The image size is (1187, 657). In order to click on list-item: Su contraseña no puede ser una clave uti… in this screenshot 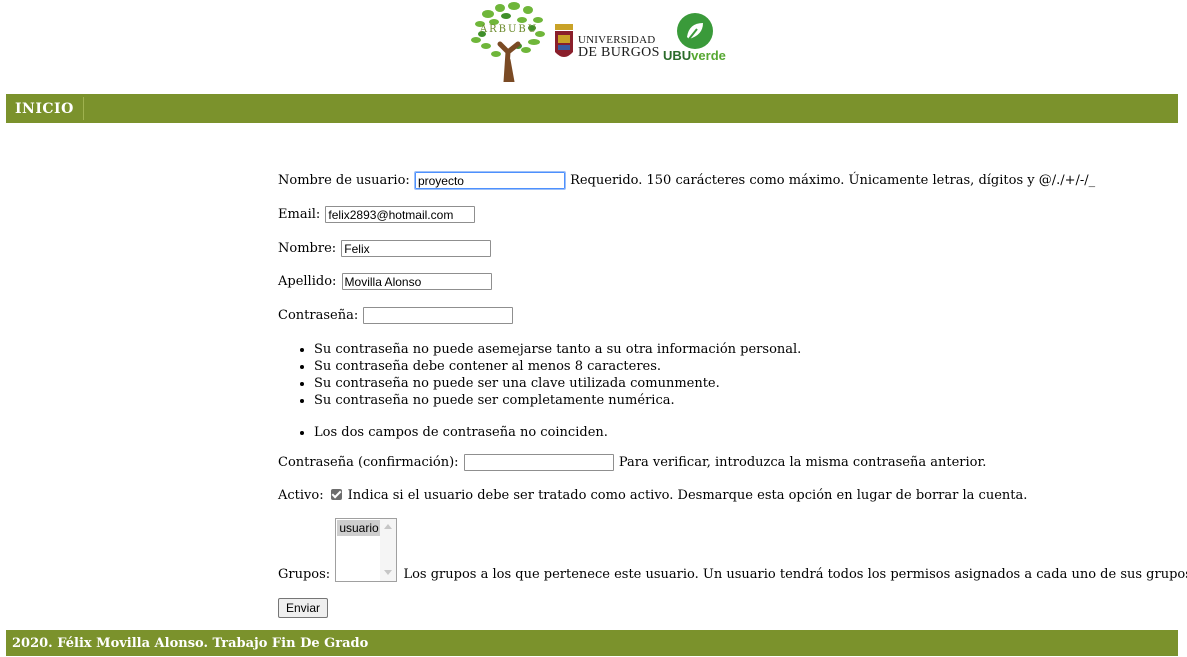, I will do `click(557, 383)`.